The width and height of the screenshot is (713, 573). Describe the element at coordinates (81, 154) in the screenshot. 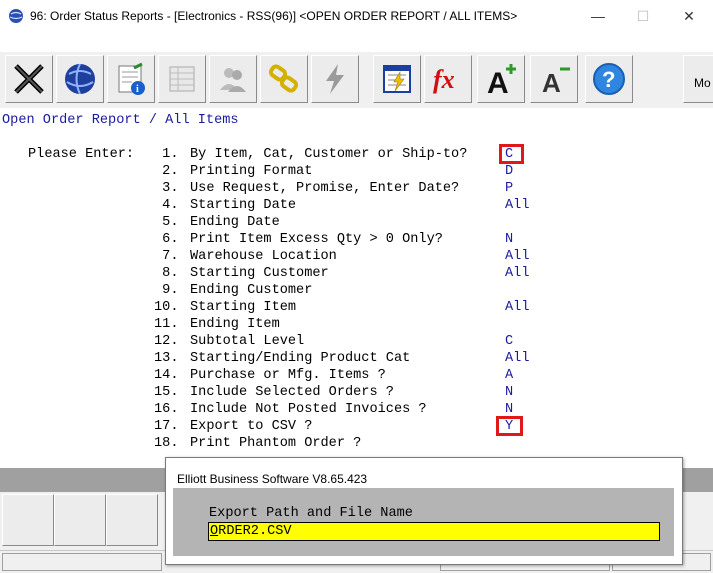

I see `prompt-label: Please Enter:` at that location.